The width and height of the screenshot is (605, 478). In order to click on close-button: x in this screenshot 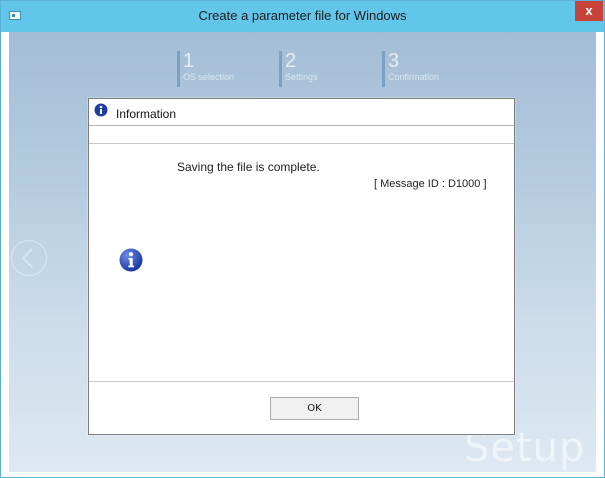, I will do `click(589, 11)`.